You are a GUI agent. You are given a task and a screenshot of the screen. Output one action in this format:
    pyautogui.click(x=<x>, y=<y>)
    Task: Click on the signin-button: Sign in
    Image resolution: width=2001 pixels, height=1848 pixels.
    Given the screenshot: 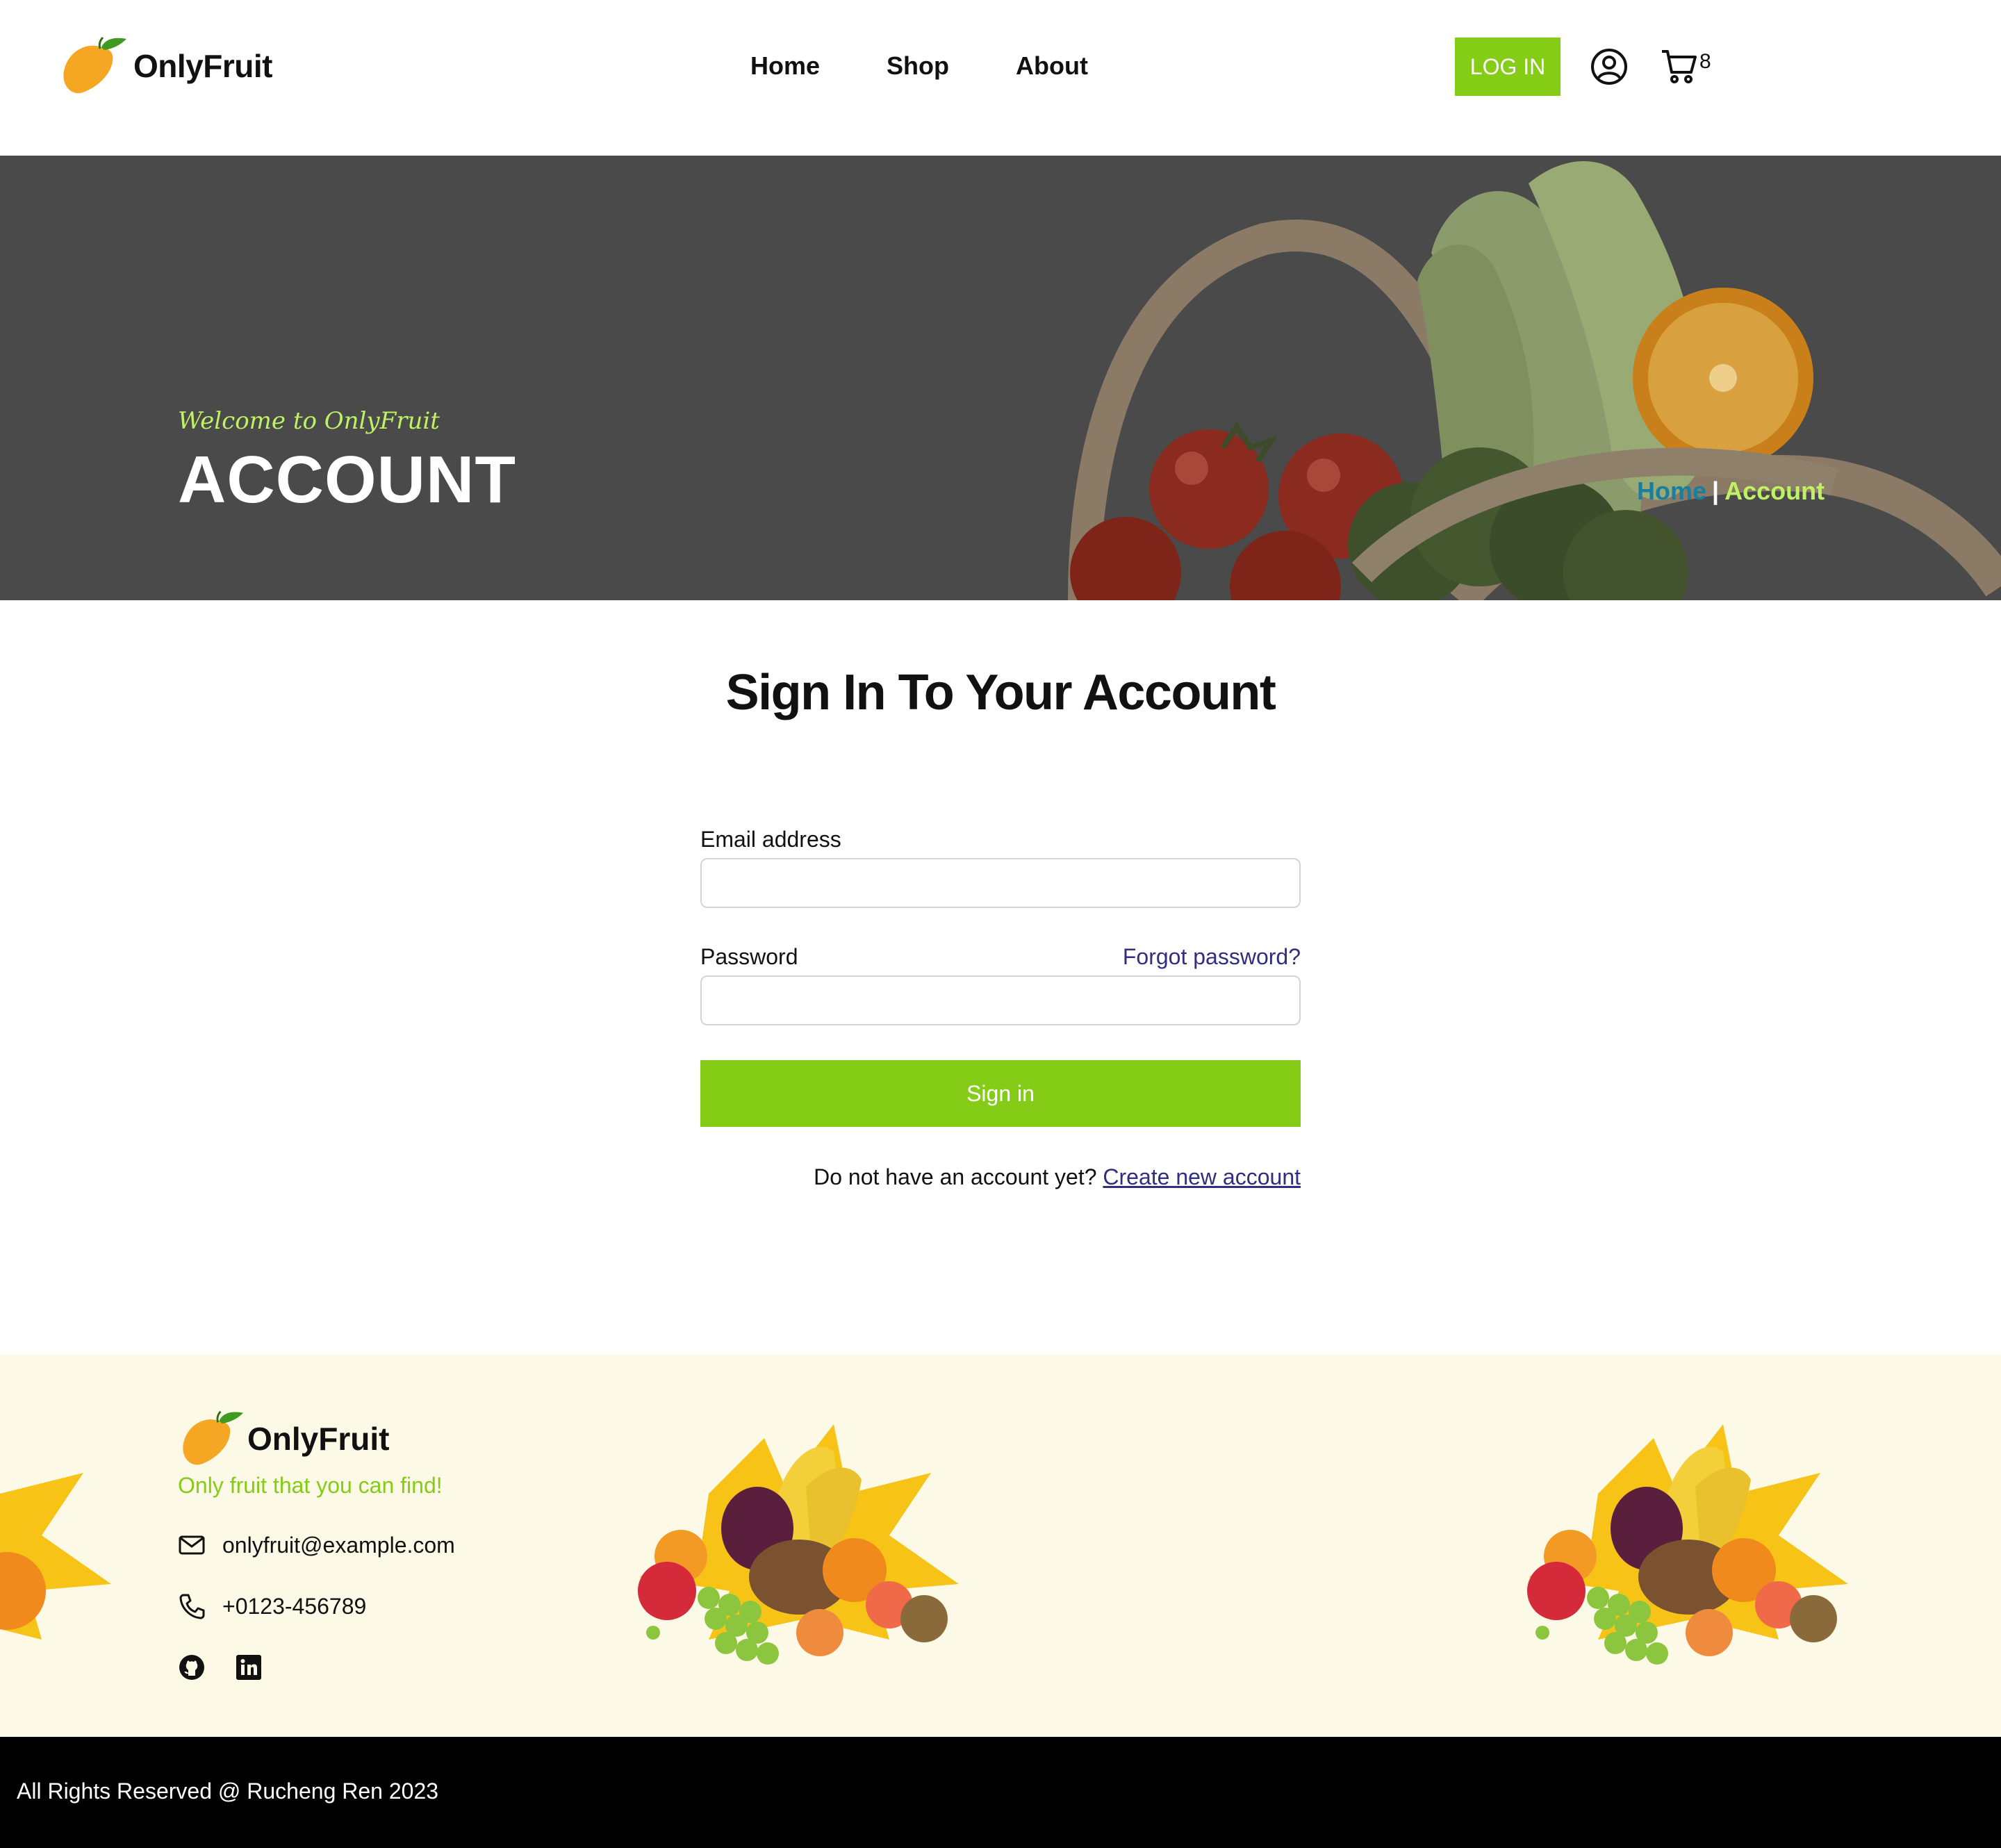 What is the action you would take?
    pyautogui.click(x=1000, y=1093)
    